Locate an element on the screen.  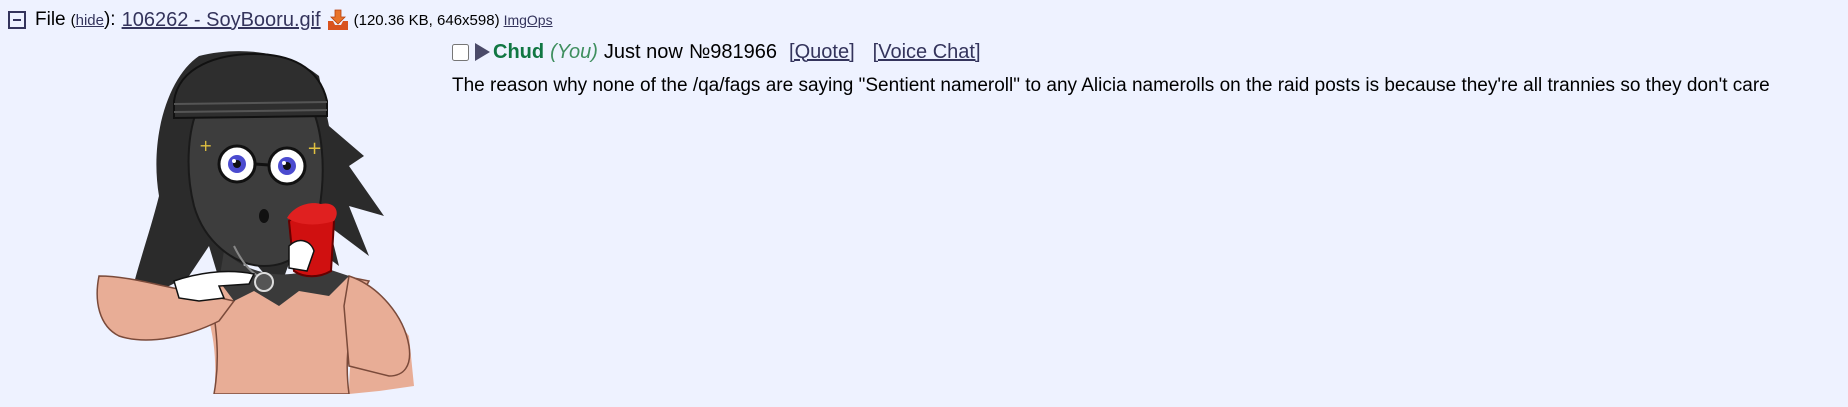
post-time: Just now is located at coordinates (643, 51).